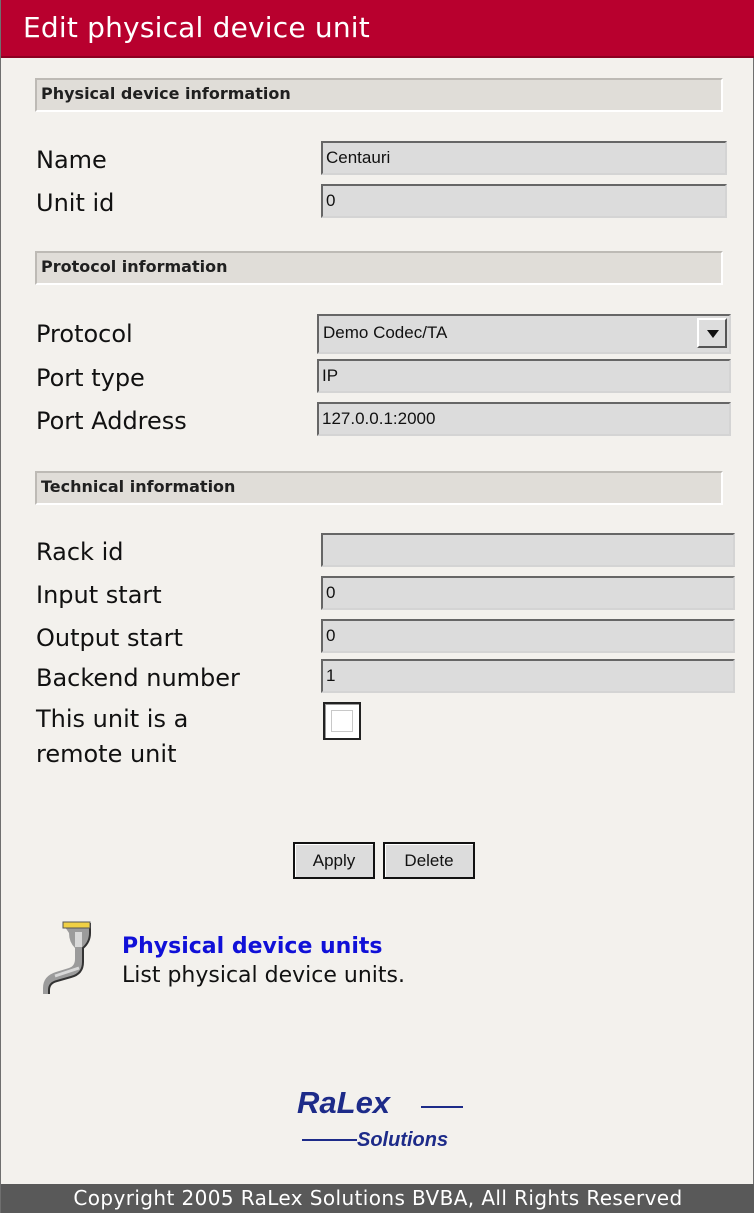  Describe the element at coordinates (524, 419) in the screenshot. I see `port-address-input` at that location.